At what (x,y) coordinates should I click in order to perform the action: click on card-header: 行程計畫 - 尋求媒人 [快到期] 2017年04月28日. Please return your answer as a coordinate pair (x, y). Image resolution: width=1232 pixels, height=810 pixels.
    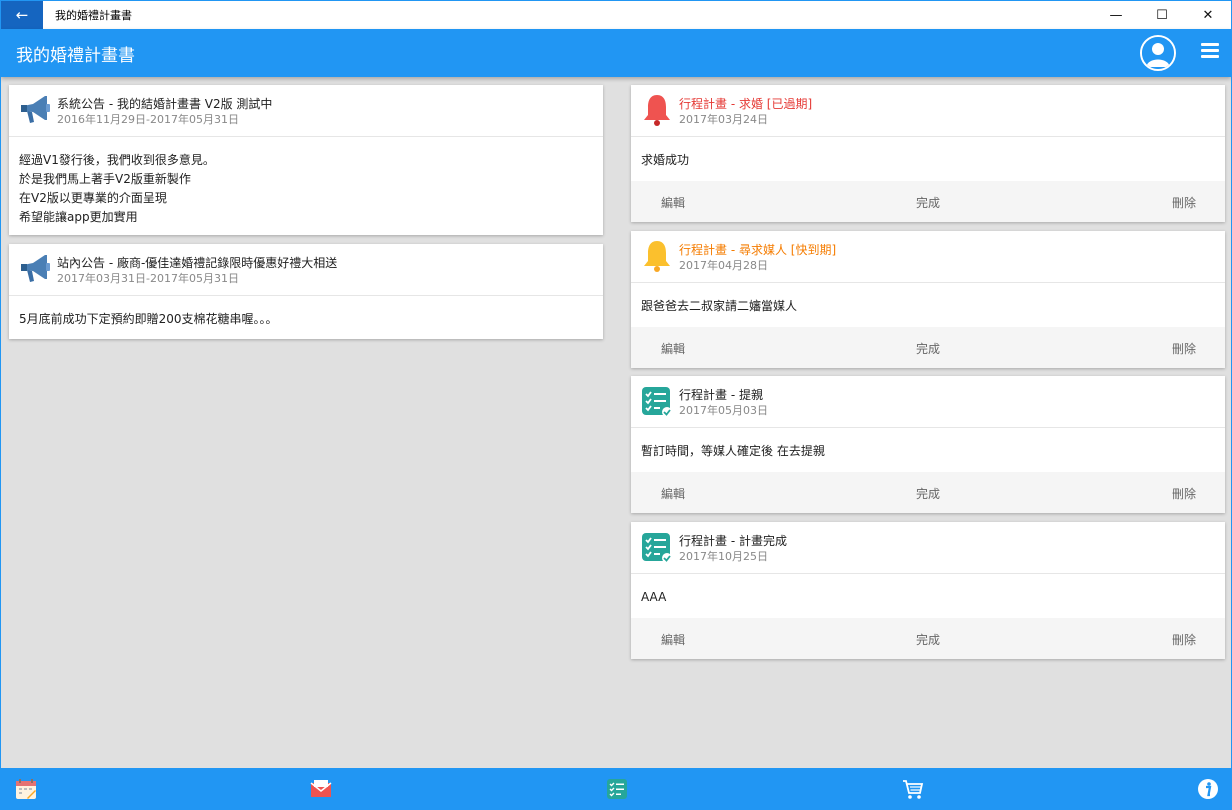
    Looking at the image, I should click on (928, 257).